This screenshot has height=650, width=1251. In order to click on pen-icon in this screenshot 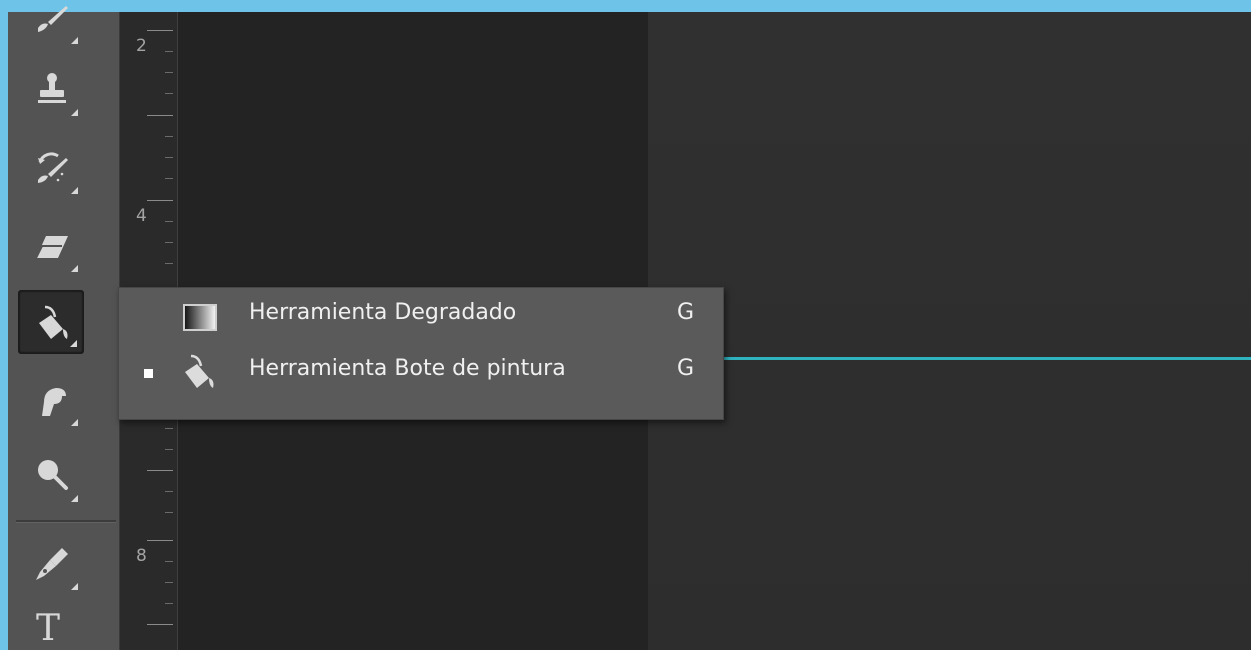, I will do `click(52, 564)`.